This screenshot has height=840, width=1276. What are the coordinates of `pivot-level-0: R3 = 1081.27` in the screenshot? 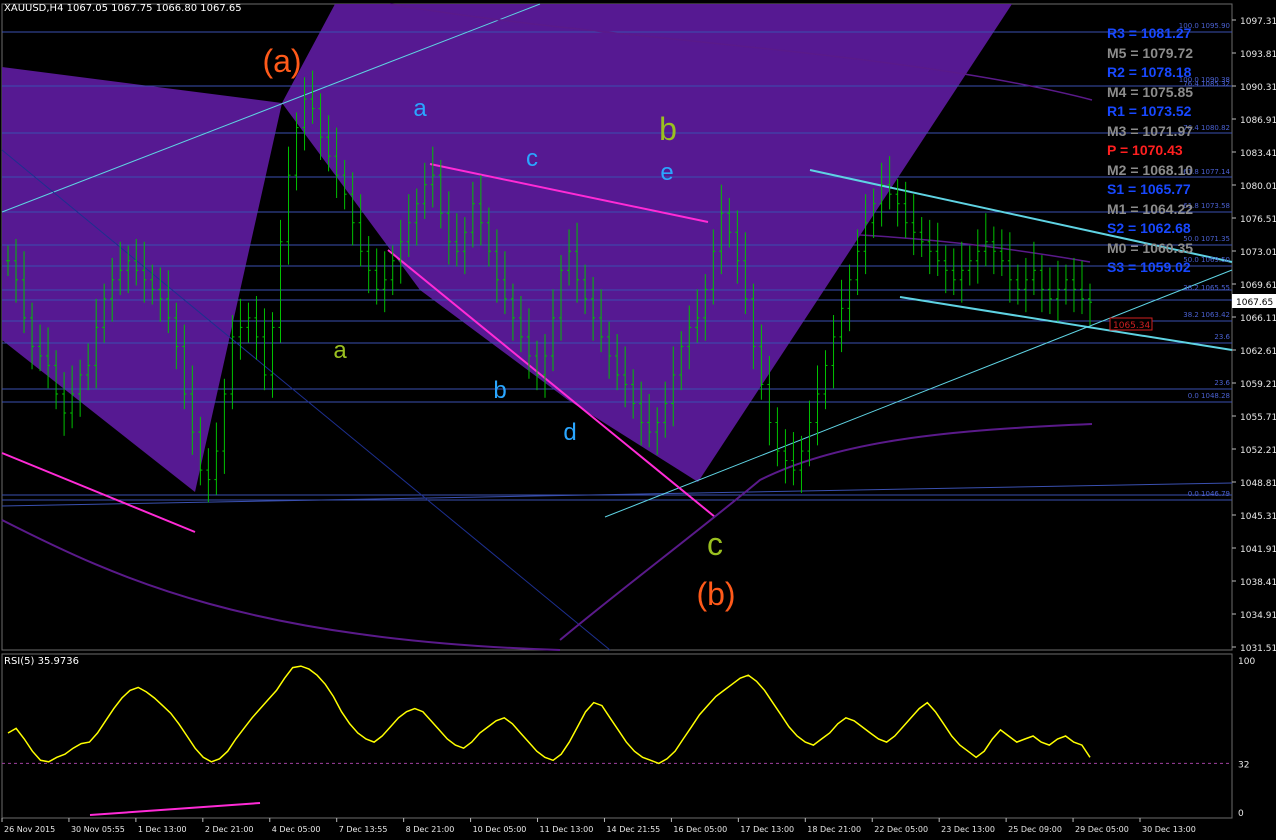 It's located at (1149, 33).